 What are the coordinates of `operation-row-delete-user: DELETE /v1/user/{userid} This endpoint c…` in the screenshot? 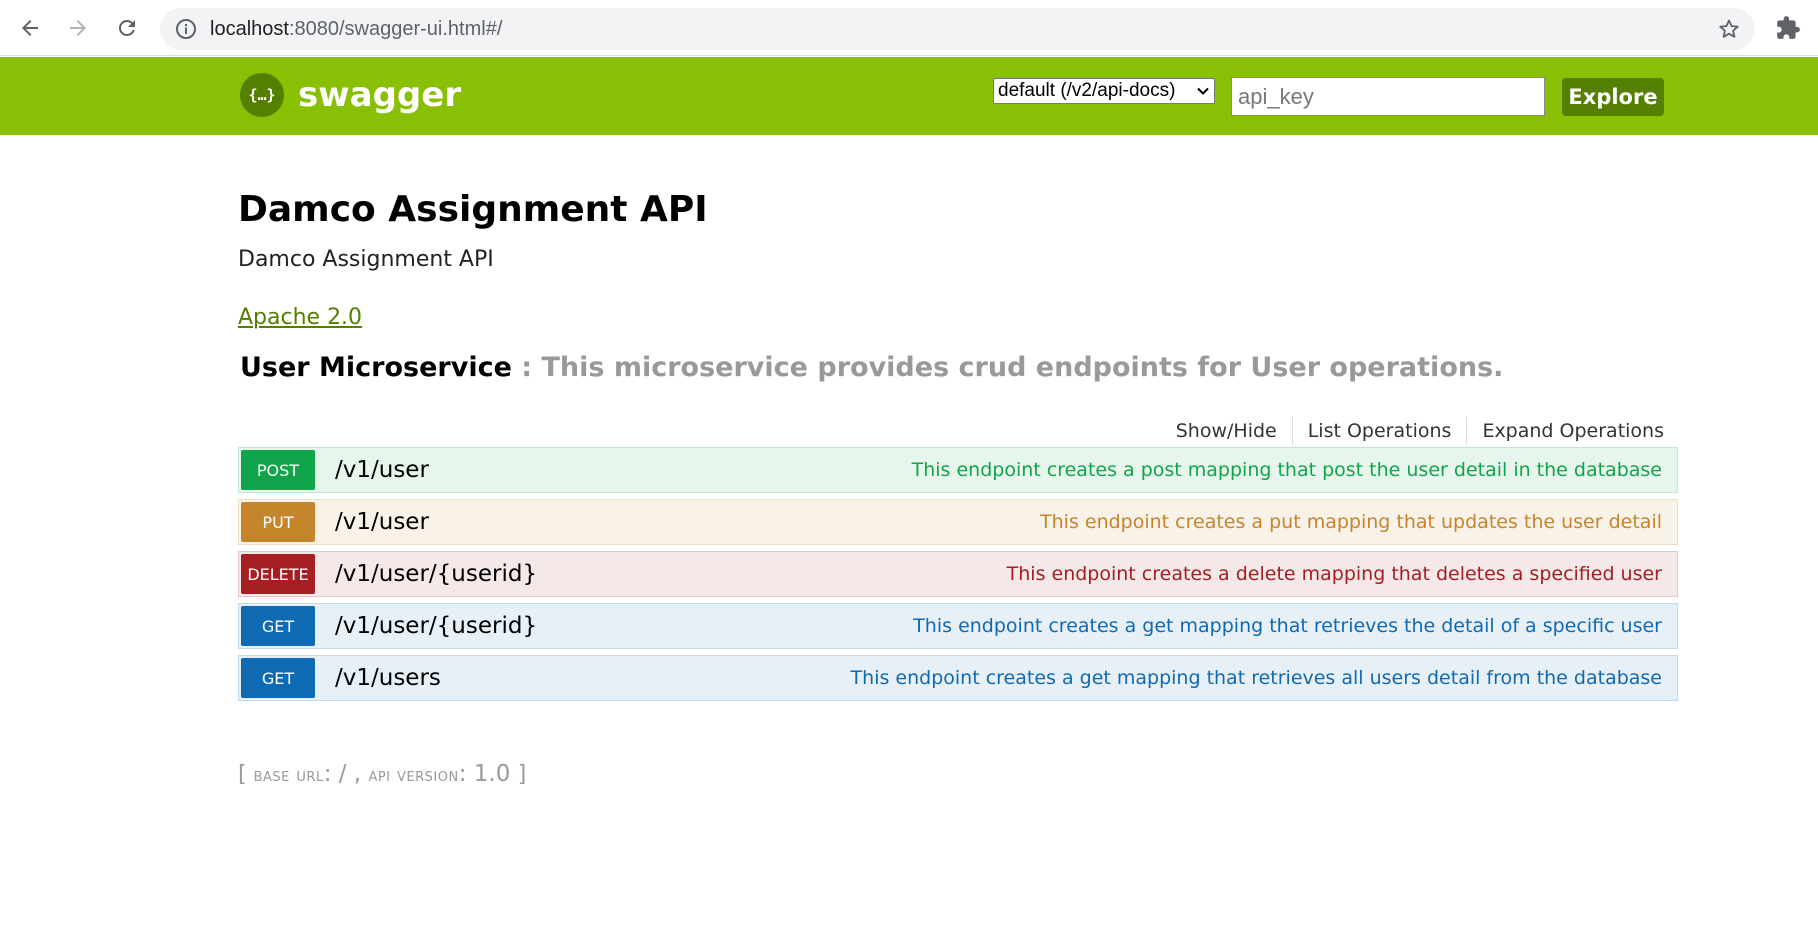 It's located at (958, 574).